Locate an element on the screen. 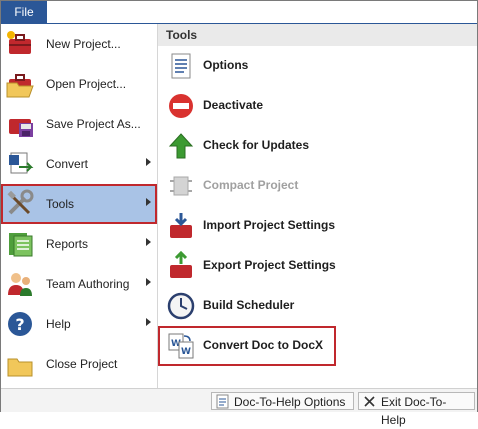  convert-icon is located at coordinates (20, 164).